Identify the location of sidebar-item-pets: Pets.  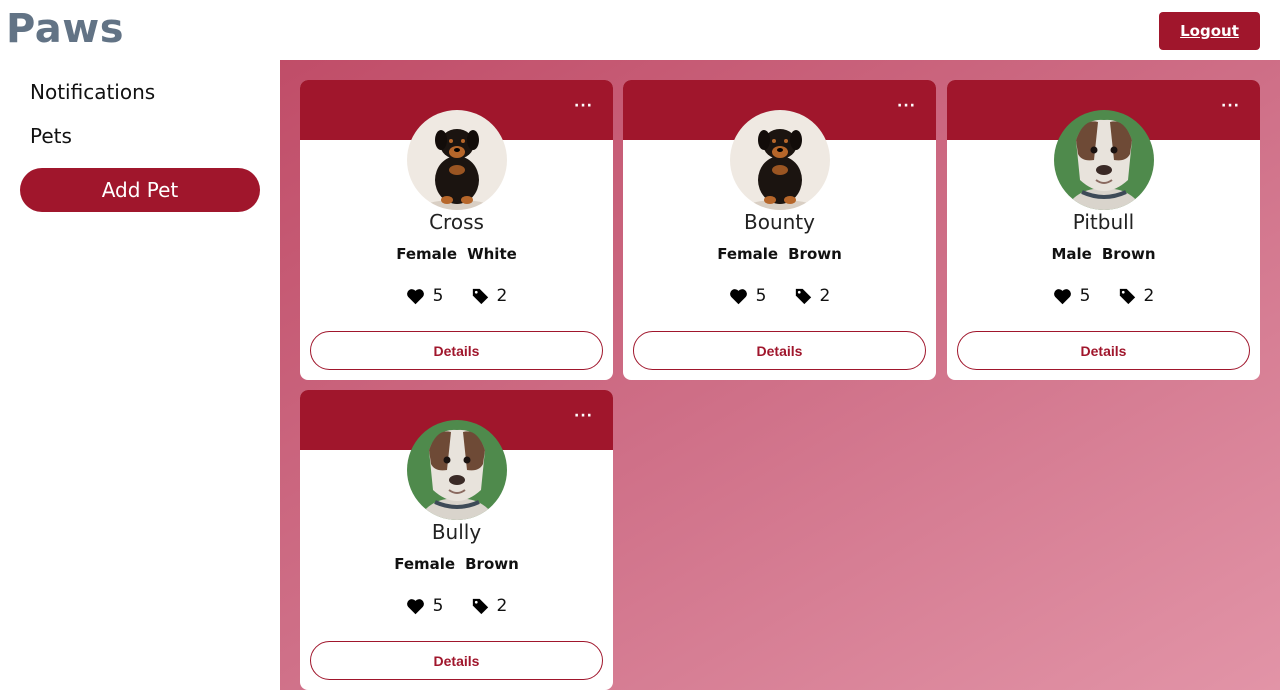
(51, 136).